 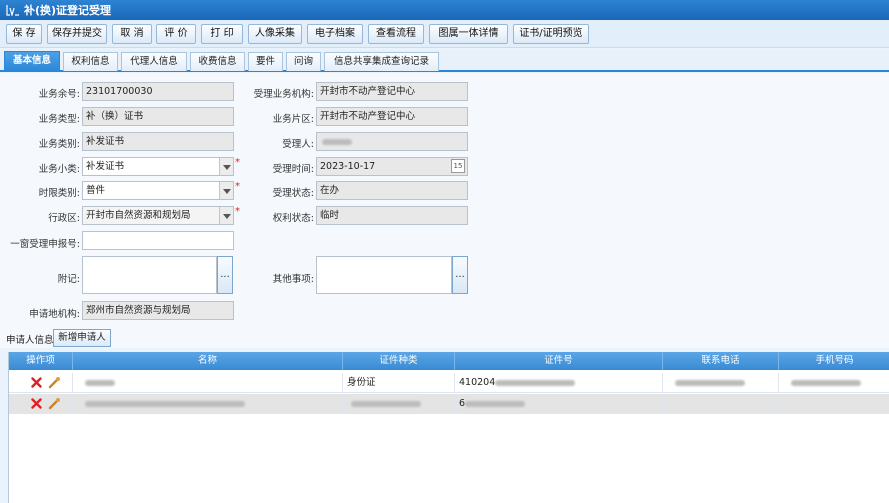 I want to click on accept-status-label: 受理状态:, so click(x=293, y=193).